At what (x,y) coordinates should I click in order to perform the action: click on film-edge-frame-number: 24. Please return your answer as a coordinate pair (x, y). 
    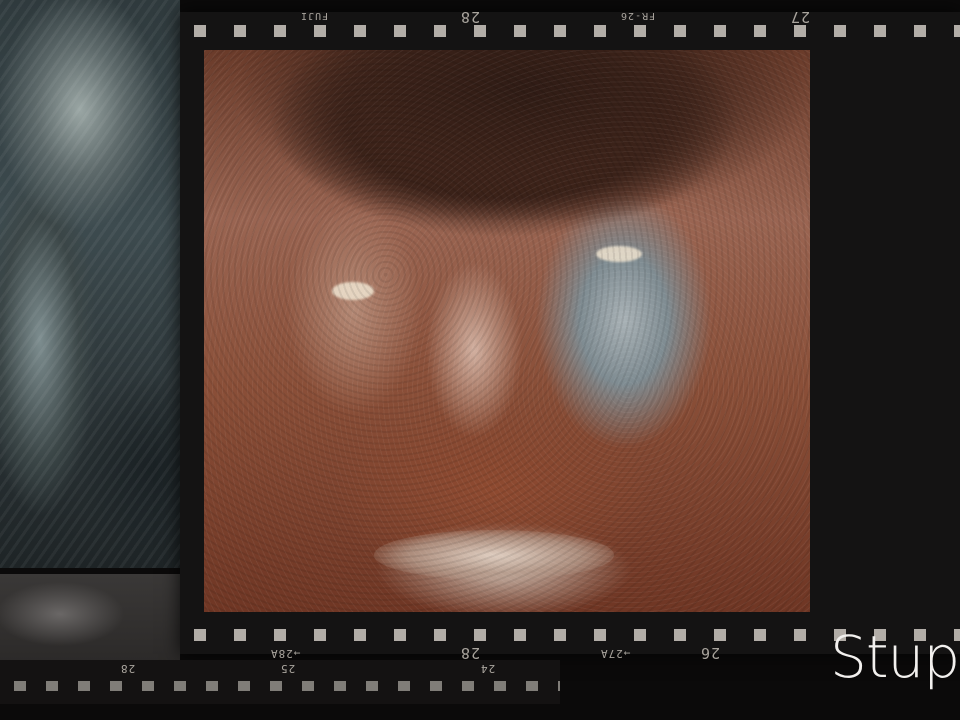
    Looking at the image, I should click on (488, 668).